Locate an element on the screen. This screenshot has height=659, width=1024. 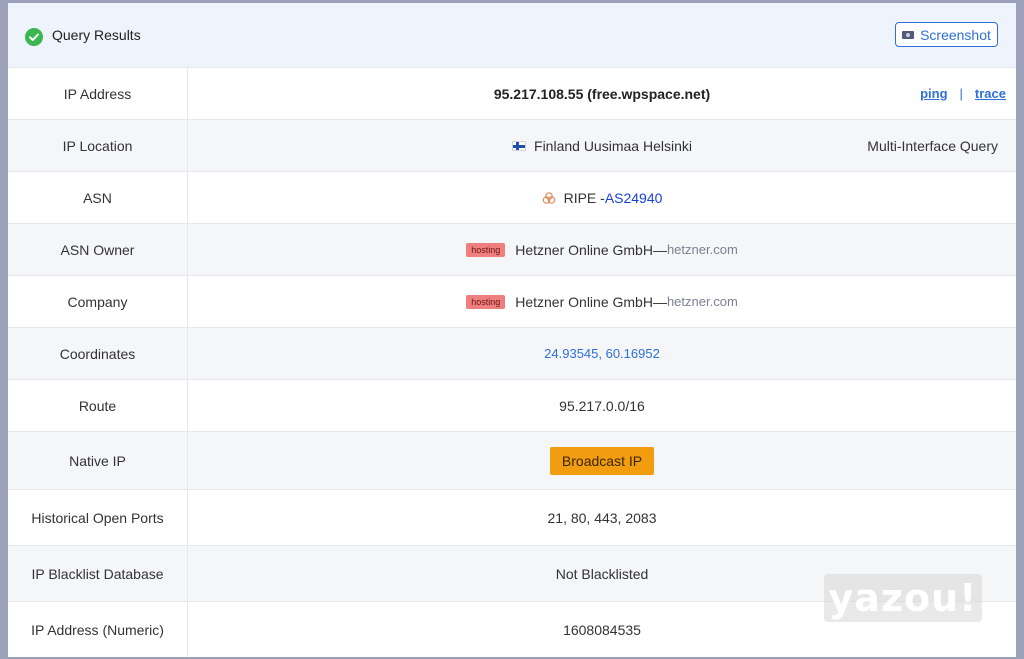
asn-owner-domain: hetzner.com is located at coordinates (702, 249).